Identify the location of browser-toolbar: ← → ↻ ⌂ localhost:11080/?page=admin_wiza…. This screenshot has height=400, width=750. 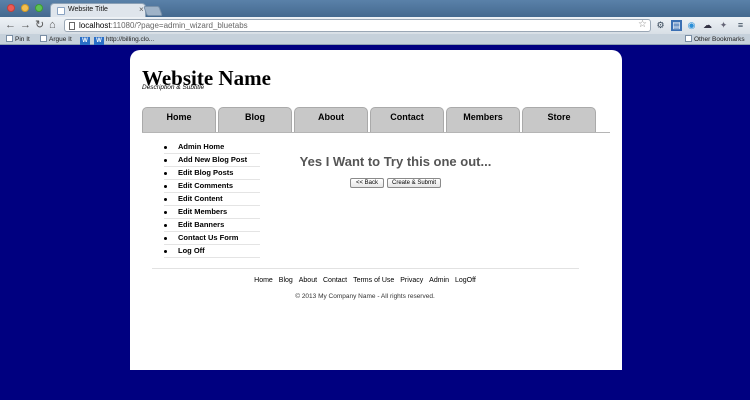
(375, 25).